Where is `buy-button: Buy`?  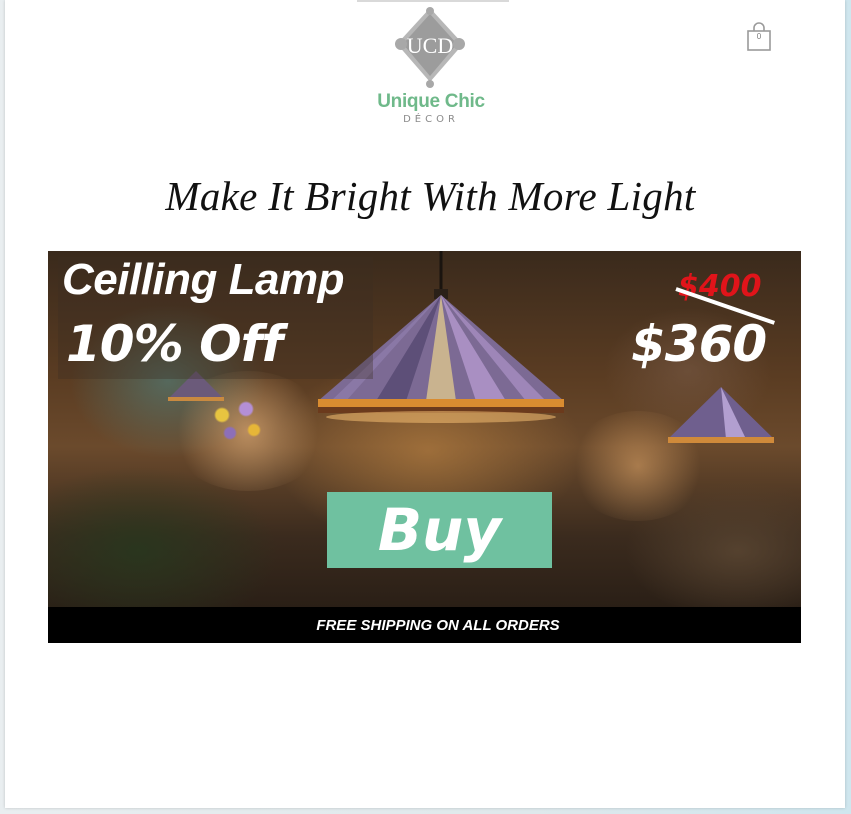 buy-button: Buy is located at coordinates (439, 530).